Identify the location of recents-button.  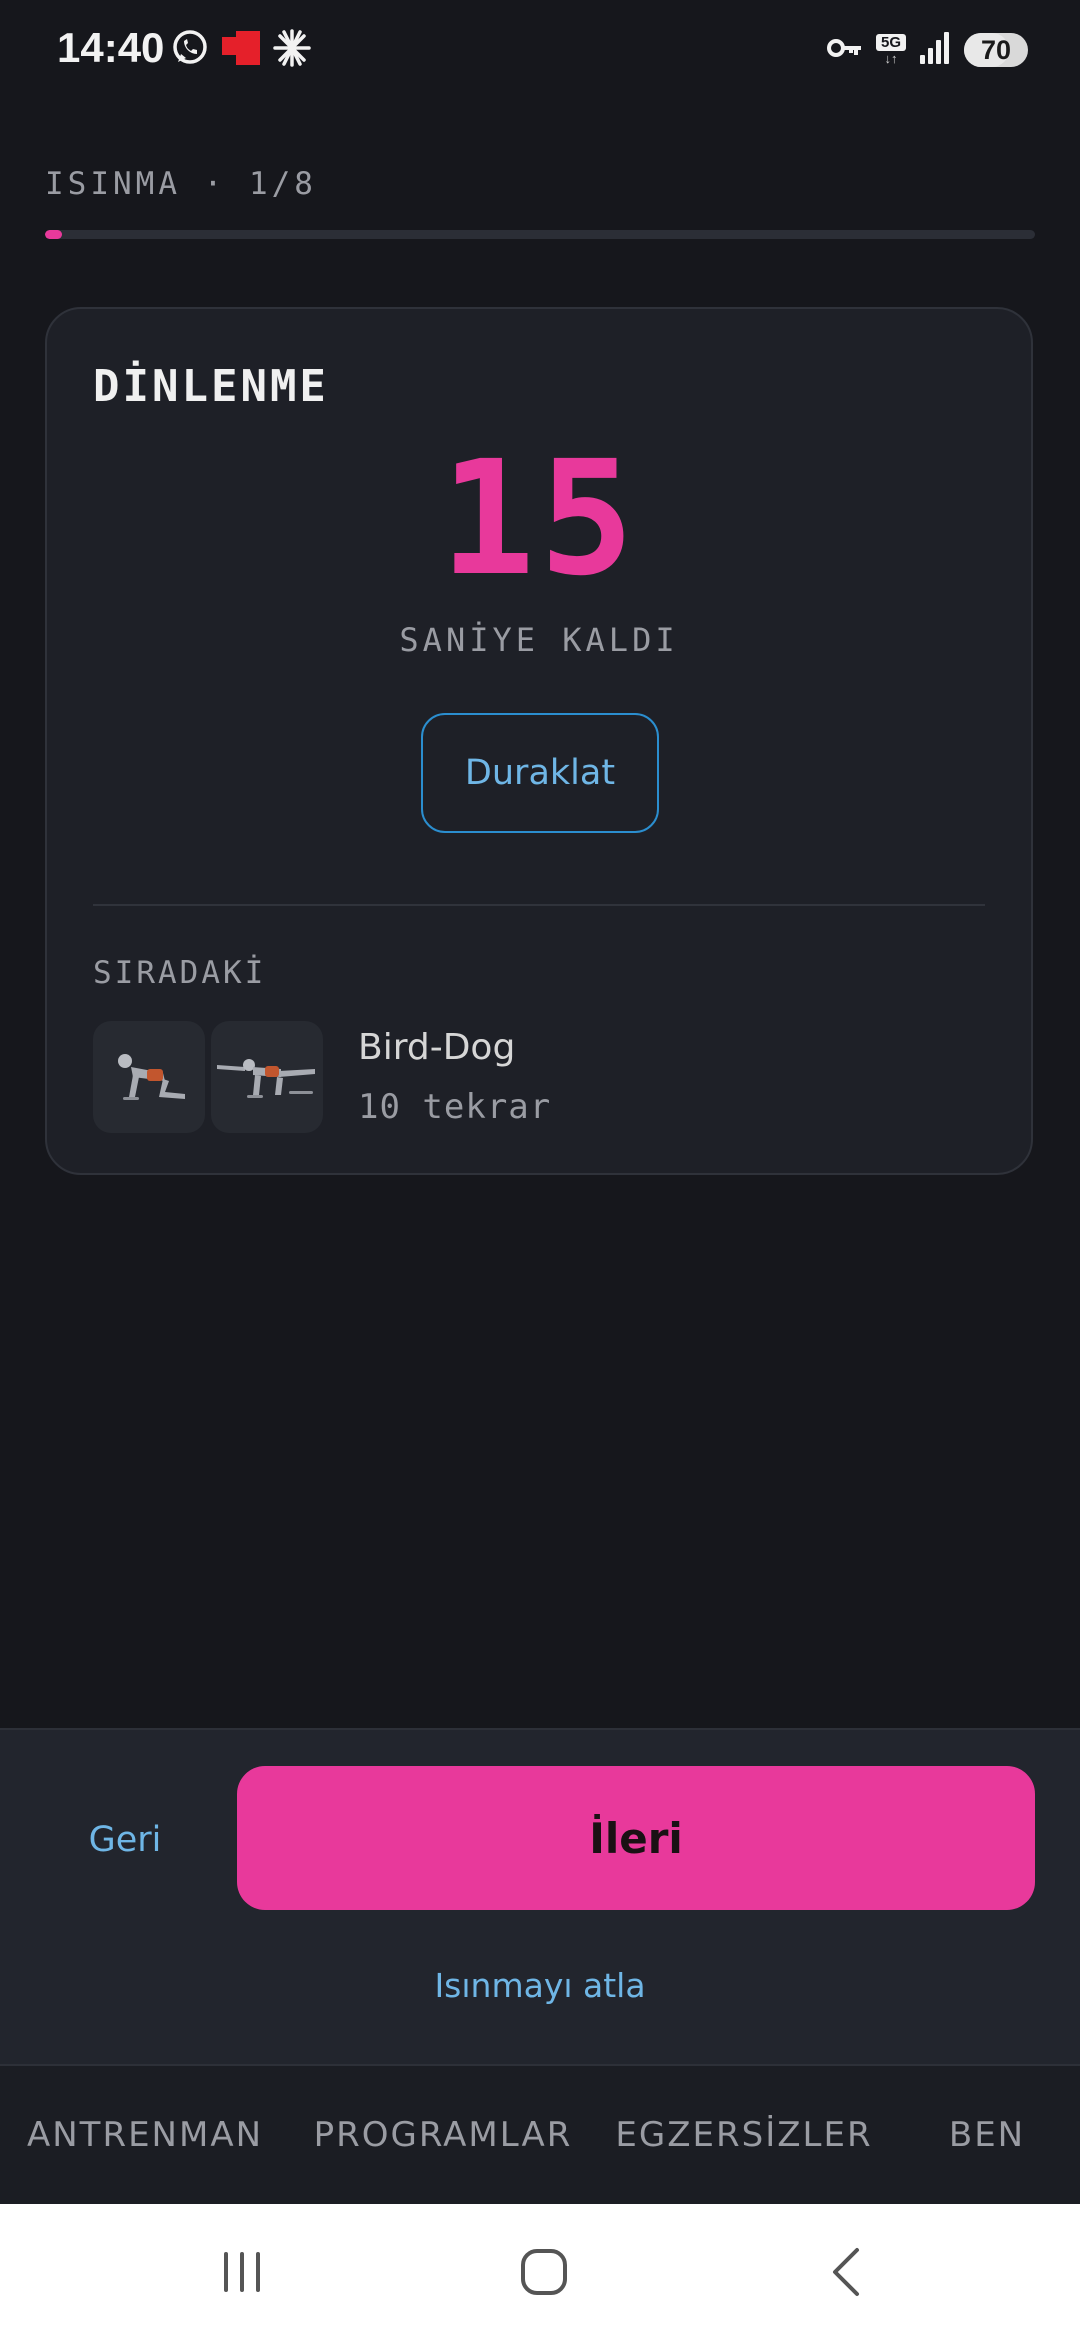
(242, 2272).